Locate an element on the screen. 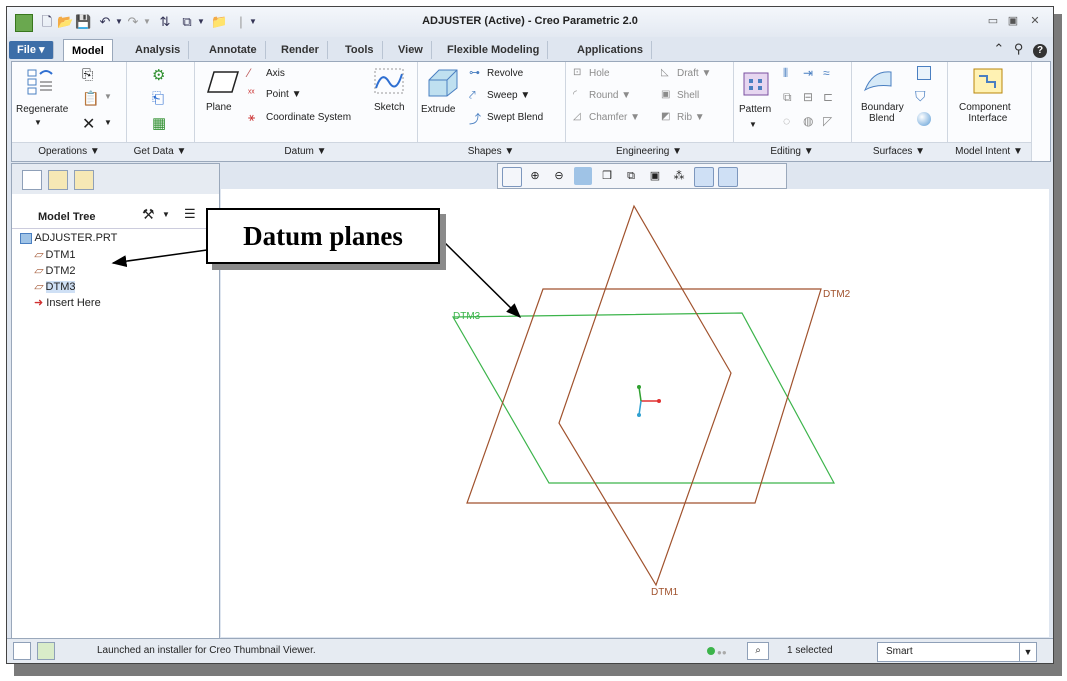 This screenshot has height=681, width=1067. status-dots-icon: ●● is located at coordinates (722, 652).